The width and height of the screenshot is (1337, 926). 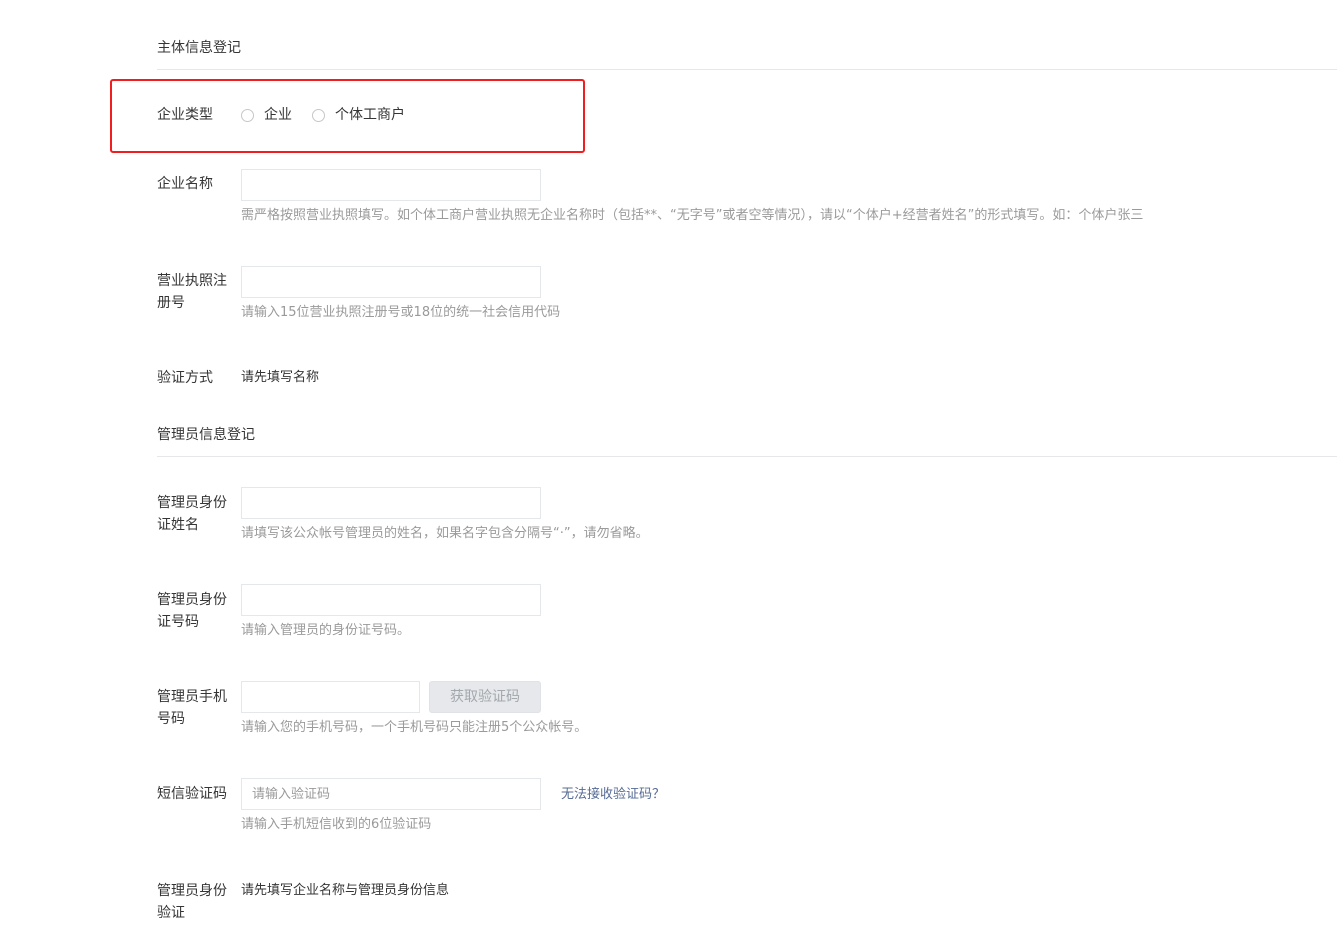 What do you see at coordinates (336, 824) in the screenshot?
I see `sms-code-tip: 请输入手机短信收到的6位验证码` at bounding box center [336, 824].